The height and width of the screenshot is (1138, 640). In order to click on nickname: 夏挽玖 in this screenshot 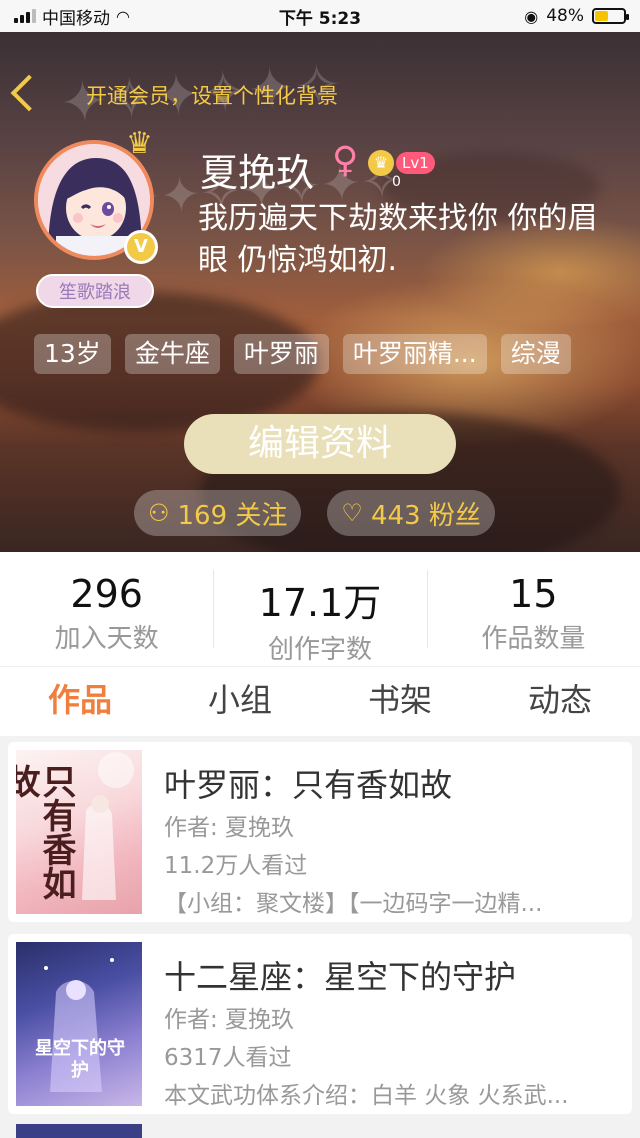, I will do `click(257, 173)`.